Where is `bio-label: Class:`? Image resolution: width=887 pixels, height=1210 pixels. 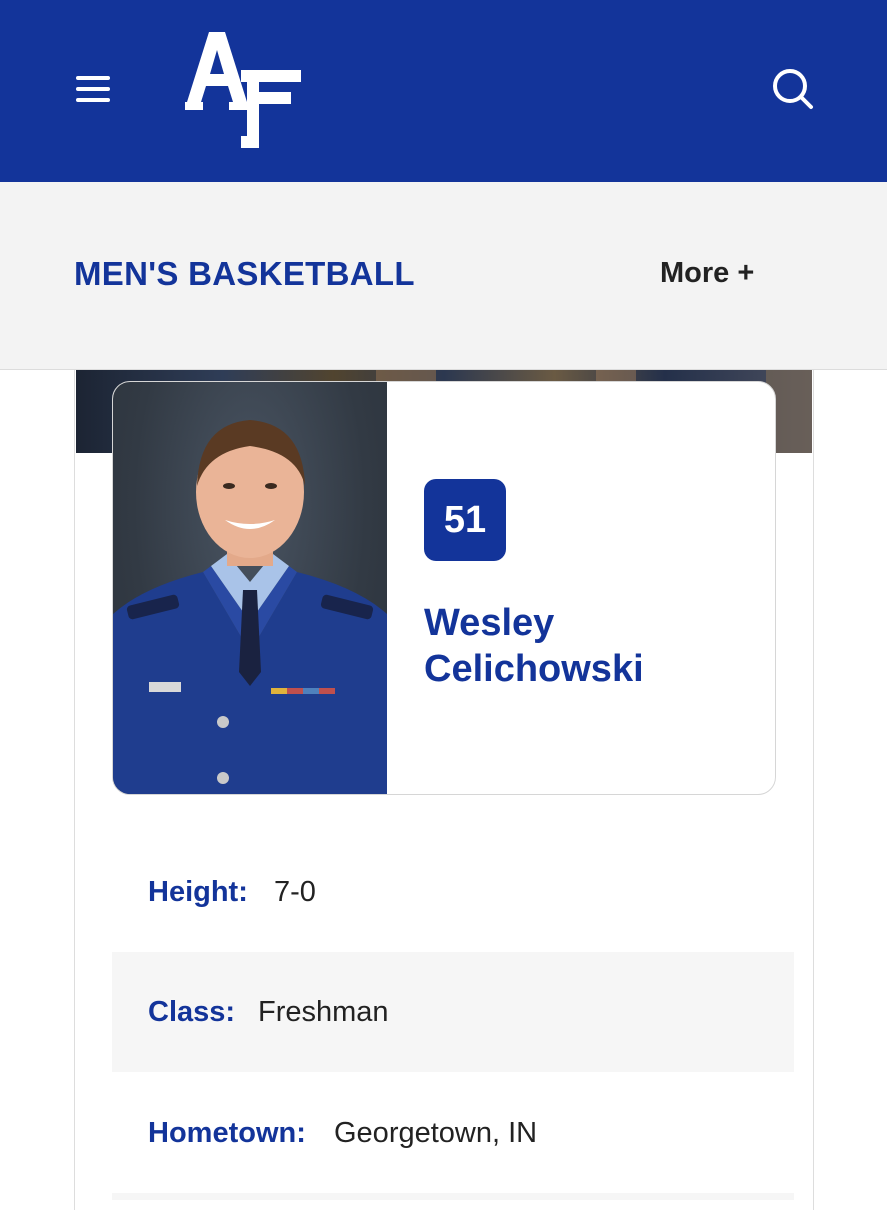 bio-label: Class: is located at coordinates (192, 1011).